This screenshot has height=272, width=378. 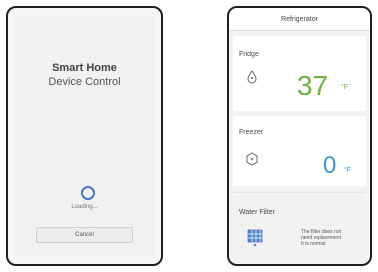 I want to click on freezer-card: Freezer 0 °F, so click(x=299, y=151).